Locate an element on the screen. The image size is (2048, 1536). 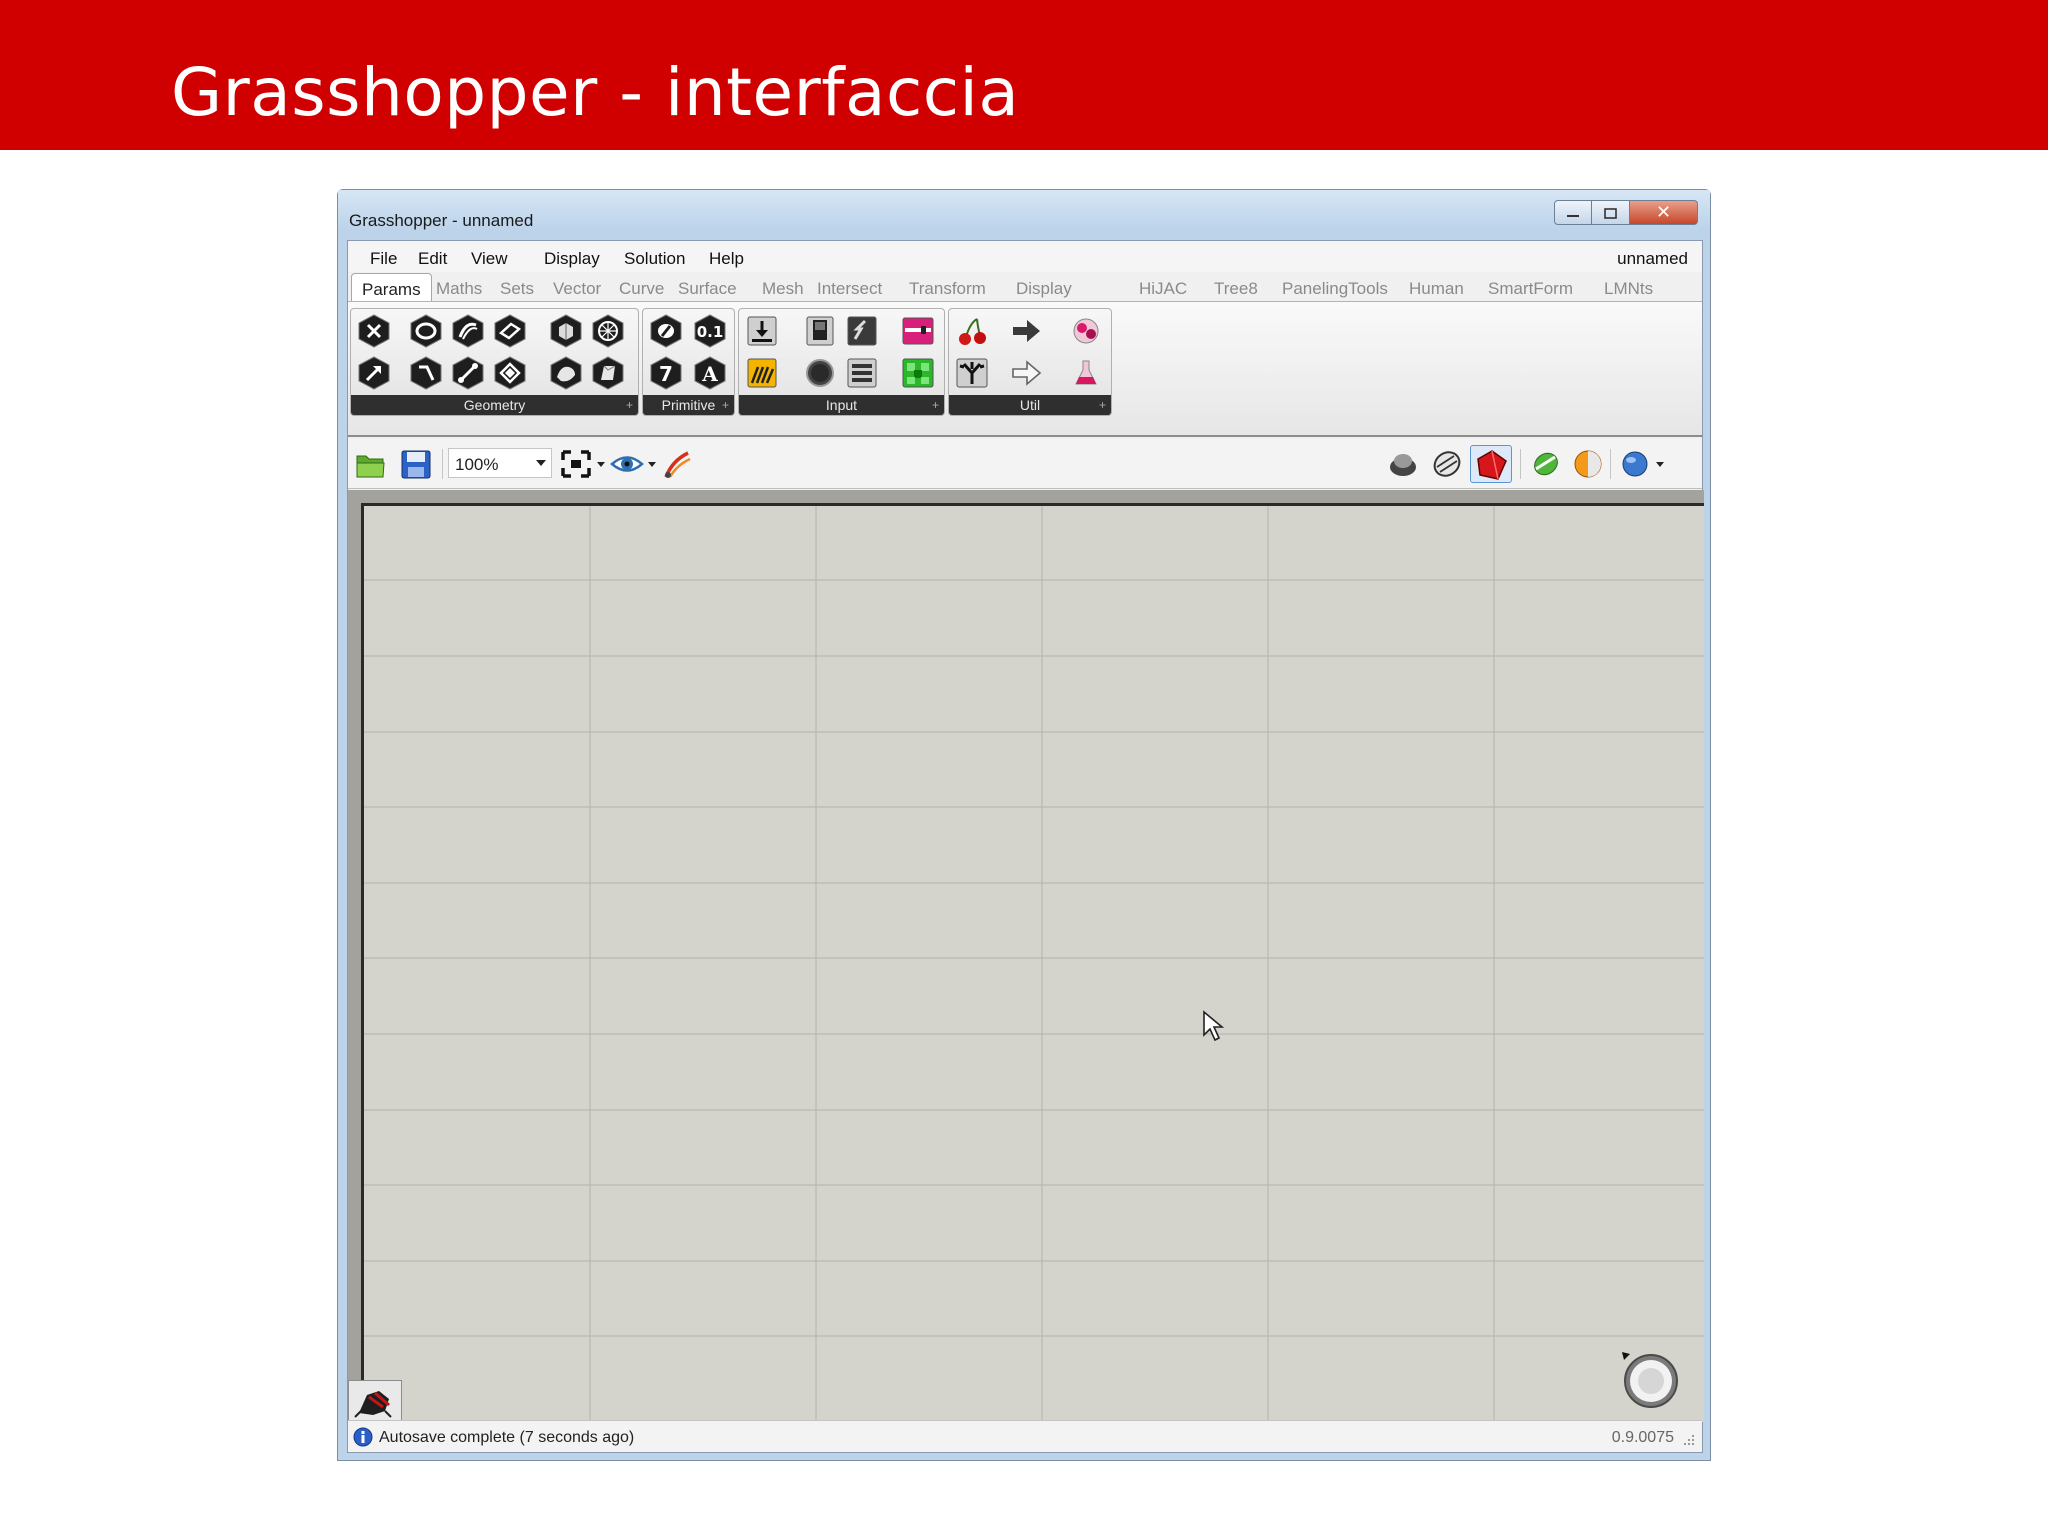
zoom-extents-dropdown-icon is located at coordinates (601, 464).